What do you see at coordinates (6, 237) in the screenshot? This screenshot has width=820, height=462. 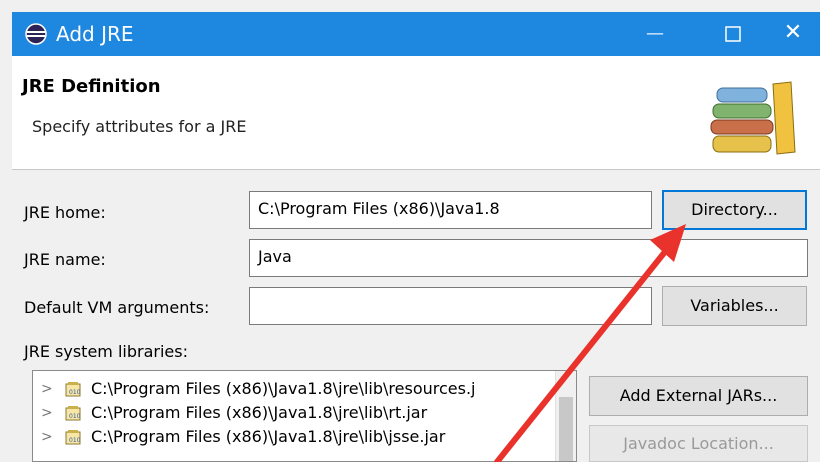 I see `window-edge` at bounding box center [6, 237].